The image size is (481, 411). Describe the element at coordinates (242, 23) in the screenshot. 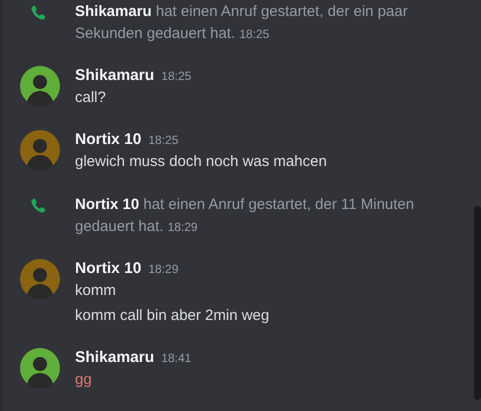

I see `call-message: Shikamaru hat einen Anruf gestartet, der ein paar Sekunden gedauert hat. 18:25` at that location.